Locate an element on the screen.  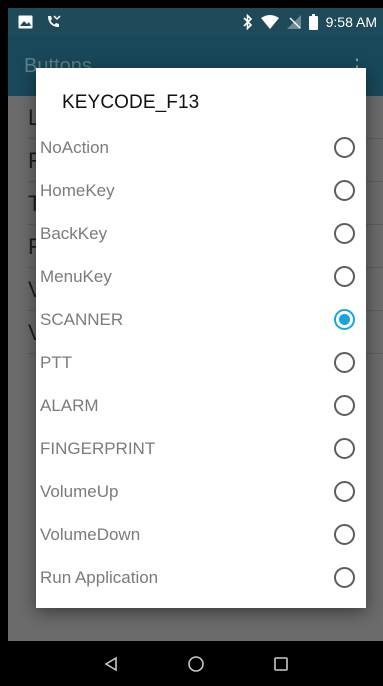
option-row: BackKey is located at coordinates (201, 233).